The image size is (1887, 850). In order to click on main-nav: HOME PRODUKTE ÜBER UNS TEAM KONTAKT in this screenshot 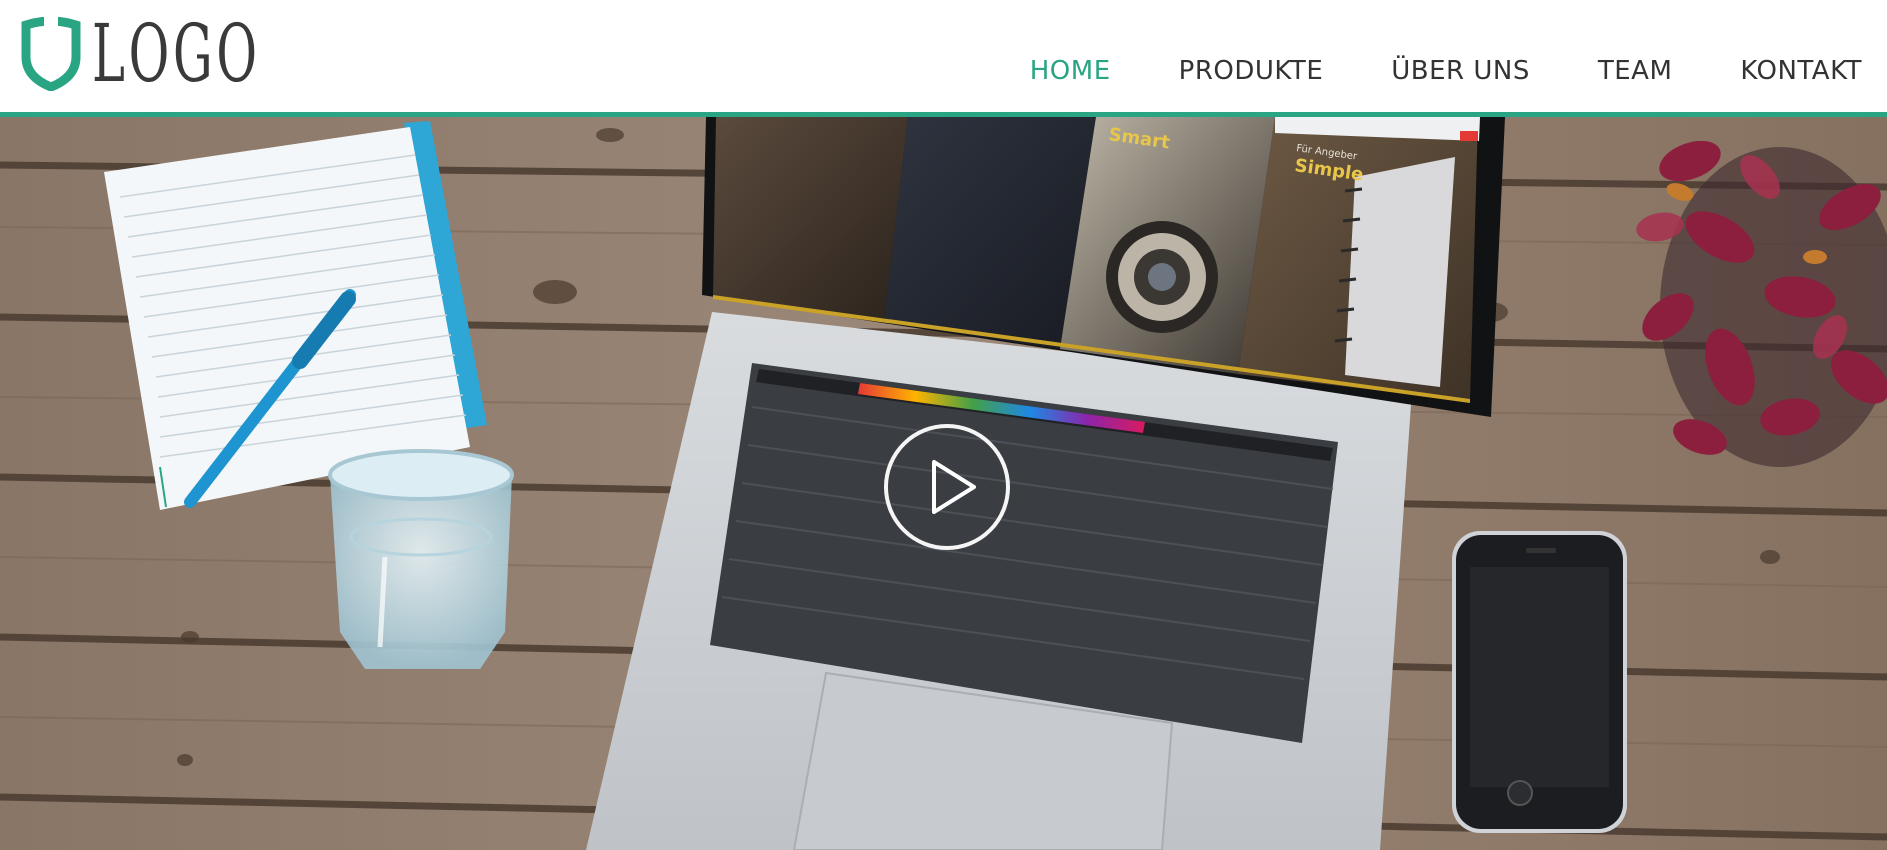, I will do `click(1412, 71)`.